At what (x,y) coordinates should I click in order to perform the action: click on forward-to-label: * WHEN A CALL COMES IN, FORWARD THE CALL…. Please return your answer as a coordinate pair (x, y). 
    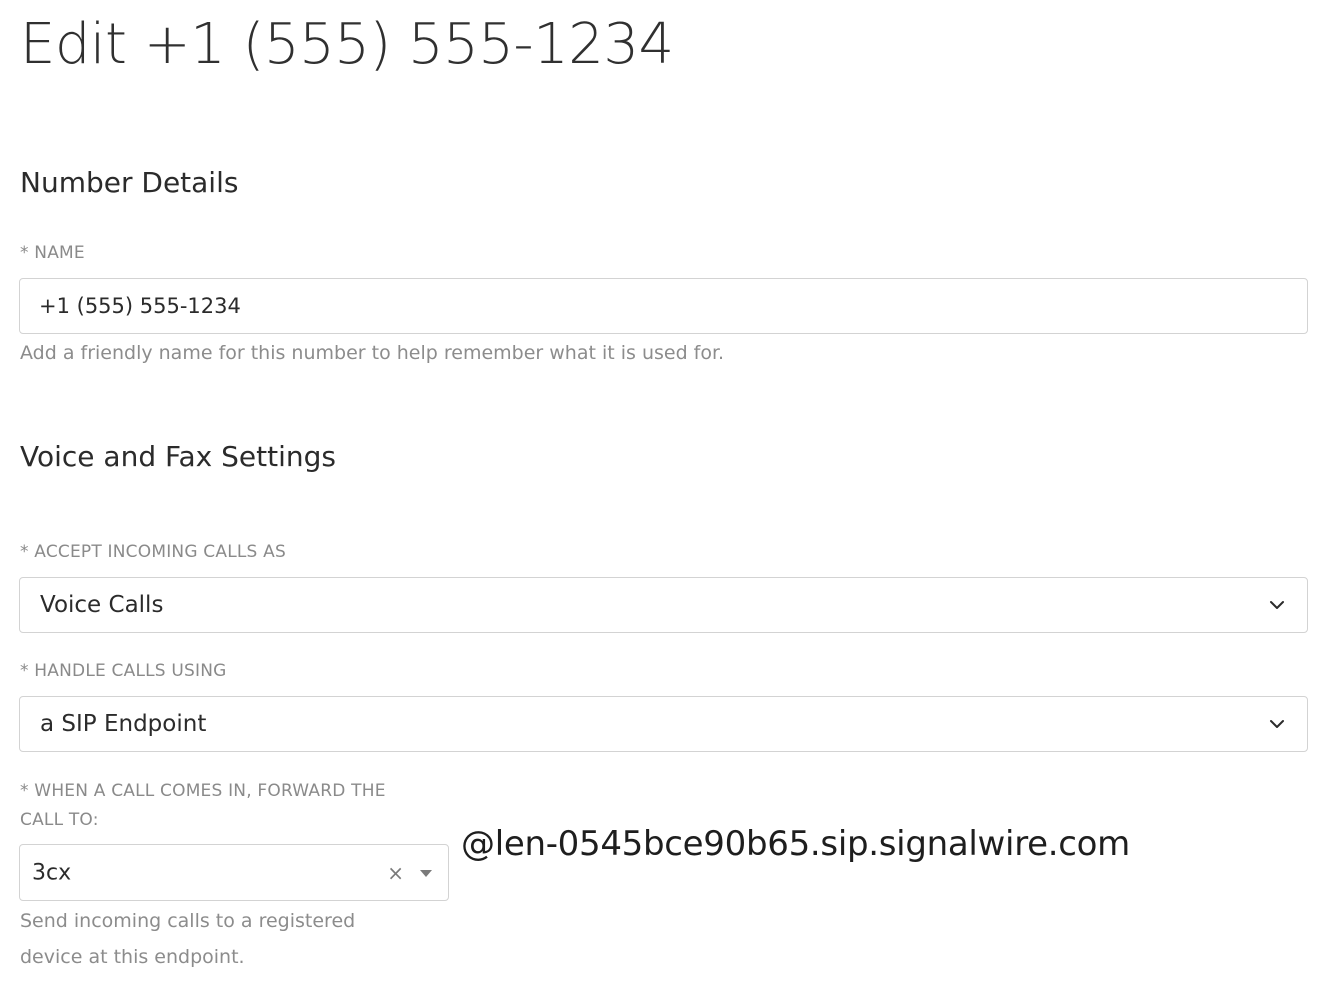
    Looking at the image, I should click on (203, 806).